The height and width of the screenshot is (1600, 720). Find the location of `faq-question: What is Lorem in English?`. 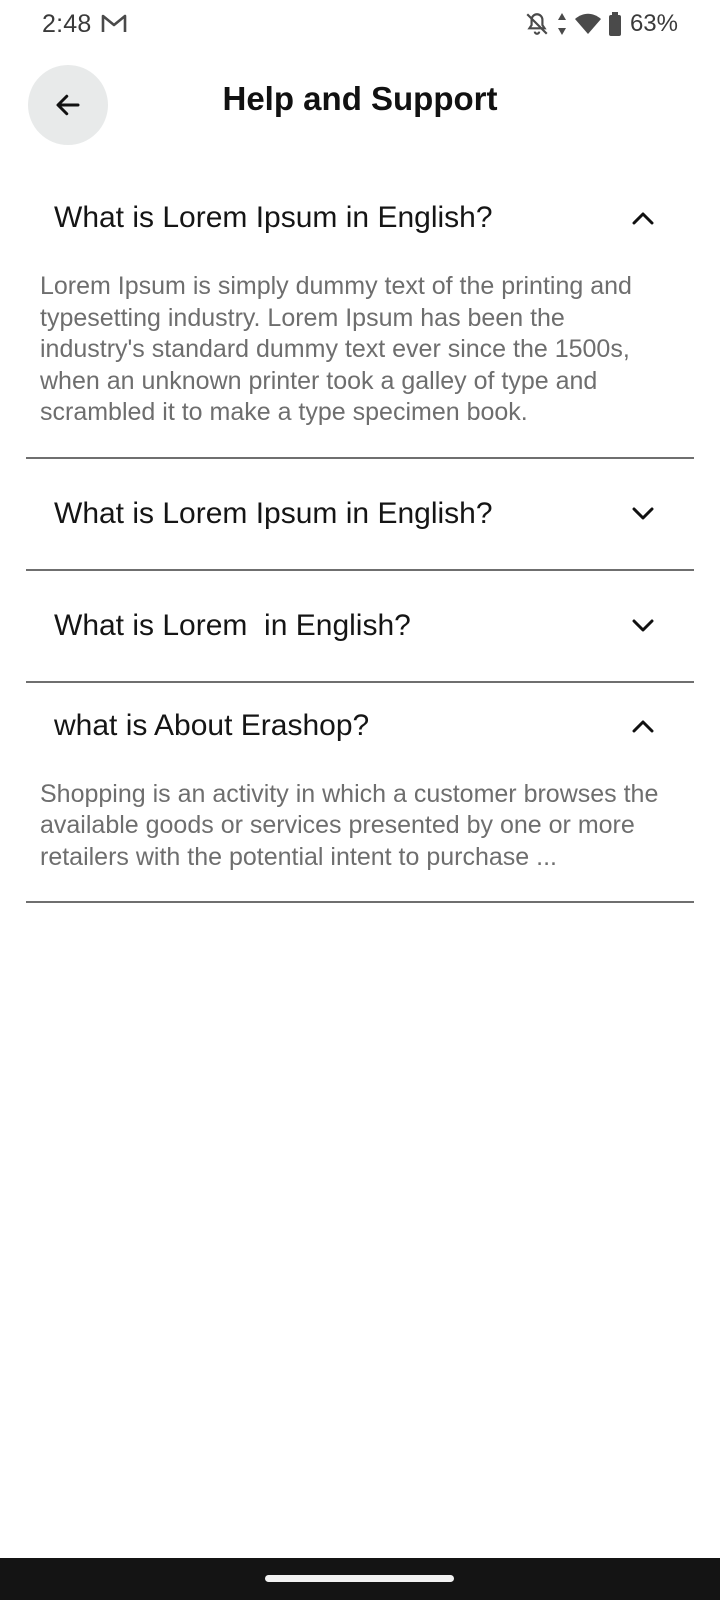

faq-question: What is Lorem in English? is located at coordinates (232, 625).